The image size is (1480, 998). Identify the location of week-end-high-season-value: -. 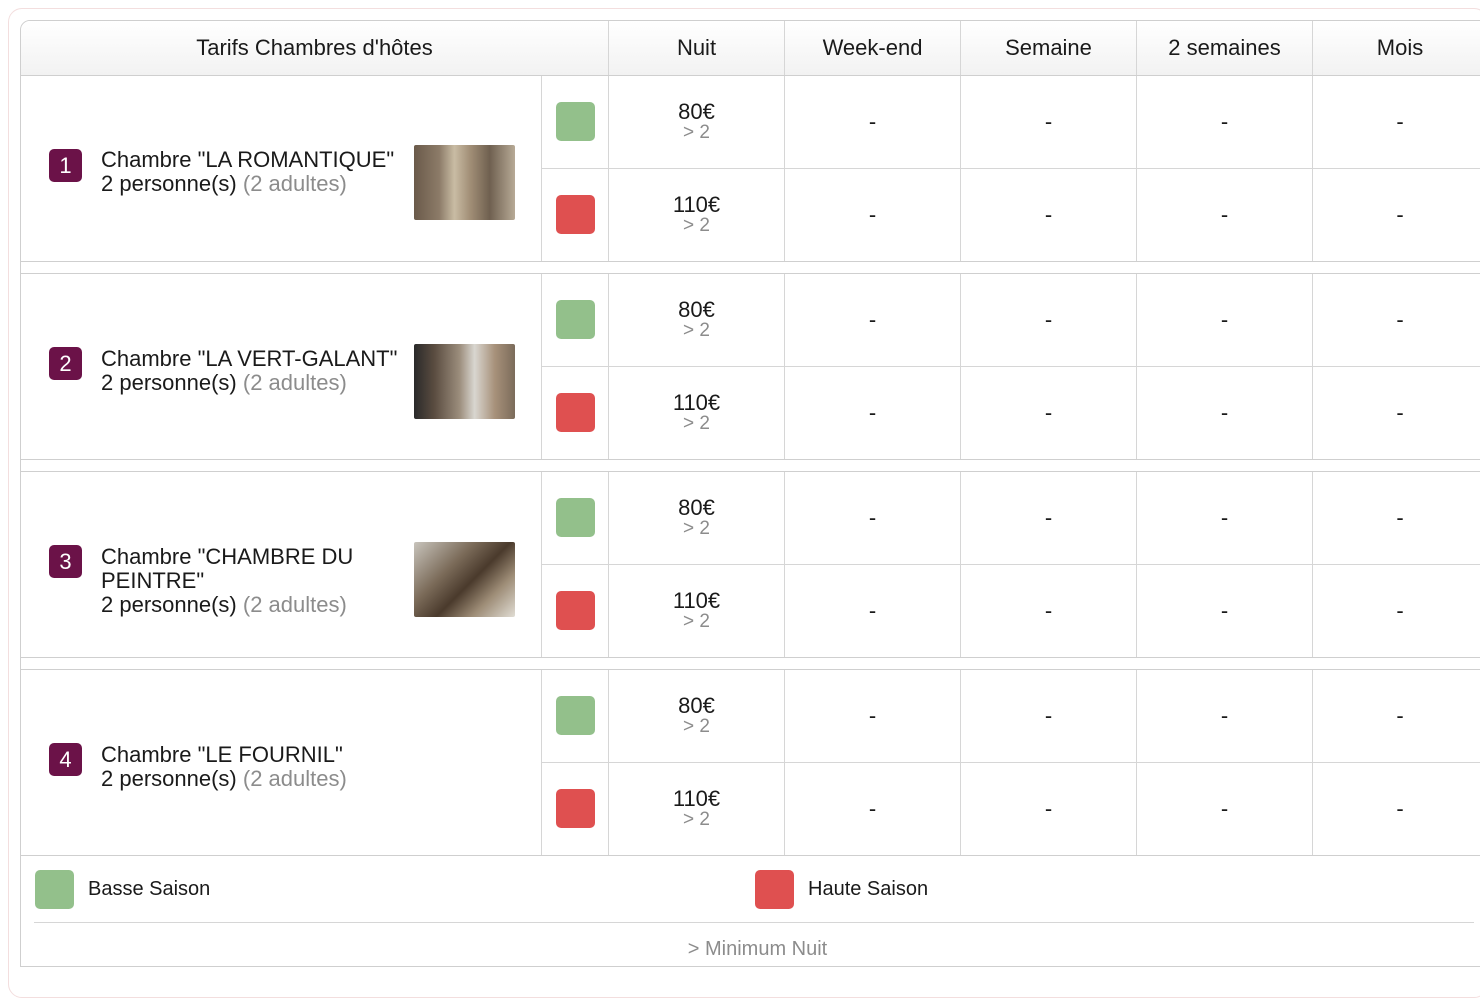
(872, 412).